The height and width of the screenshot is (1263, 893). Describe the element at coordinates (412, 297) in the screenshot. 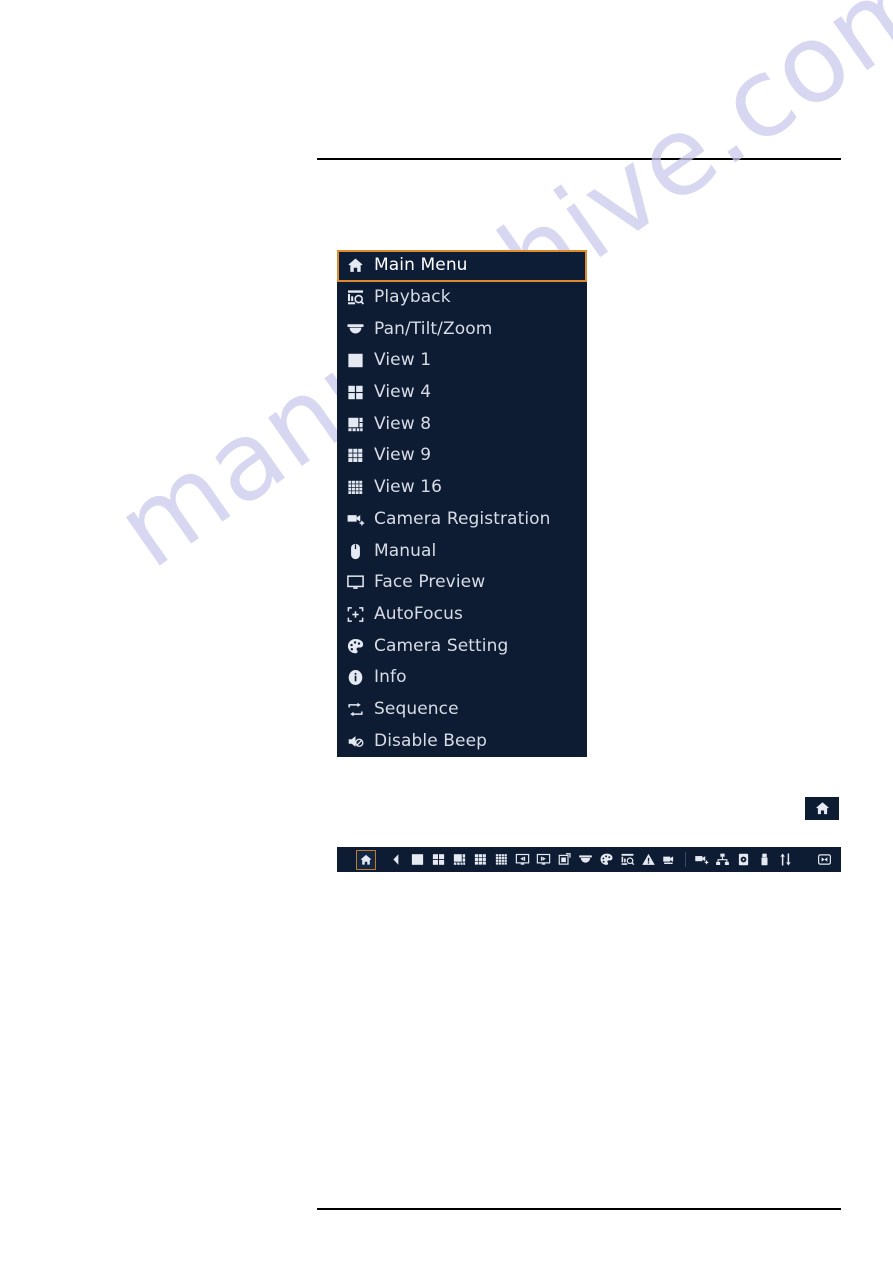

I see `context-menu-item-label: Playback` at that location.